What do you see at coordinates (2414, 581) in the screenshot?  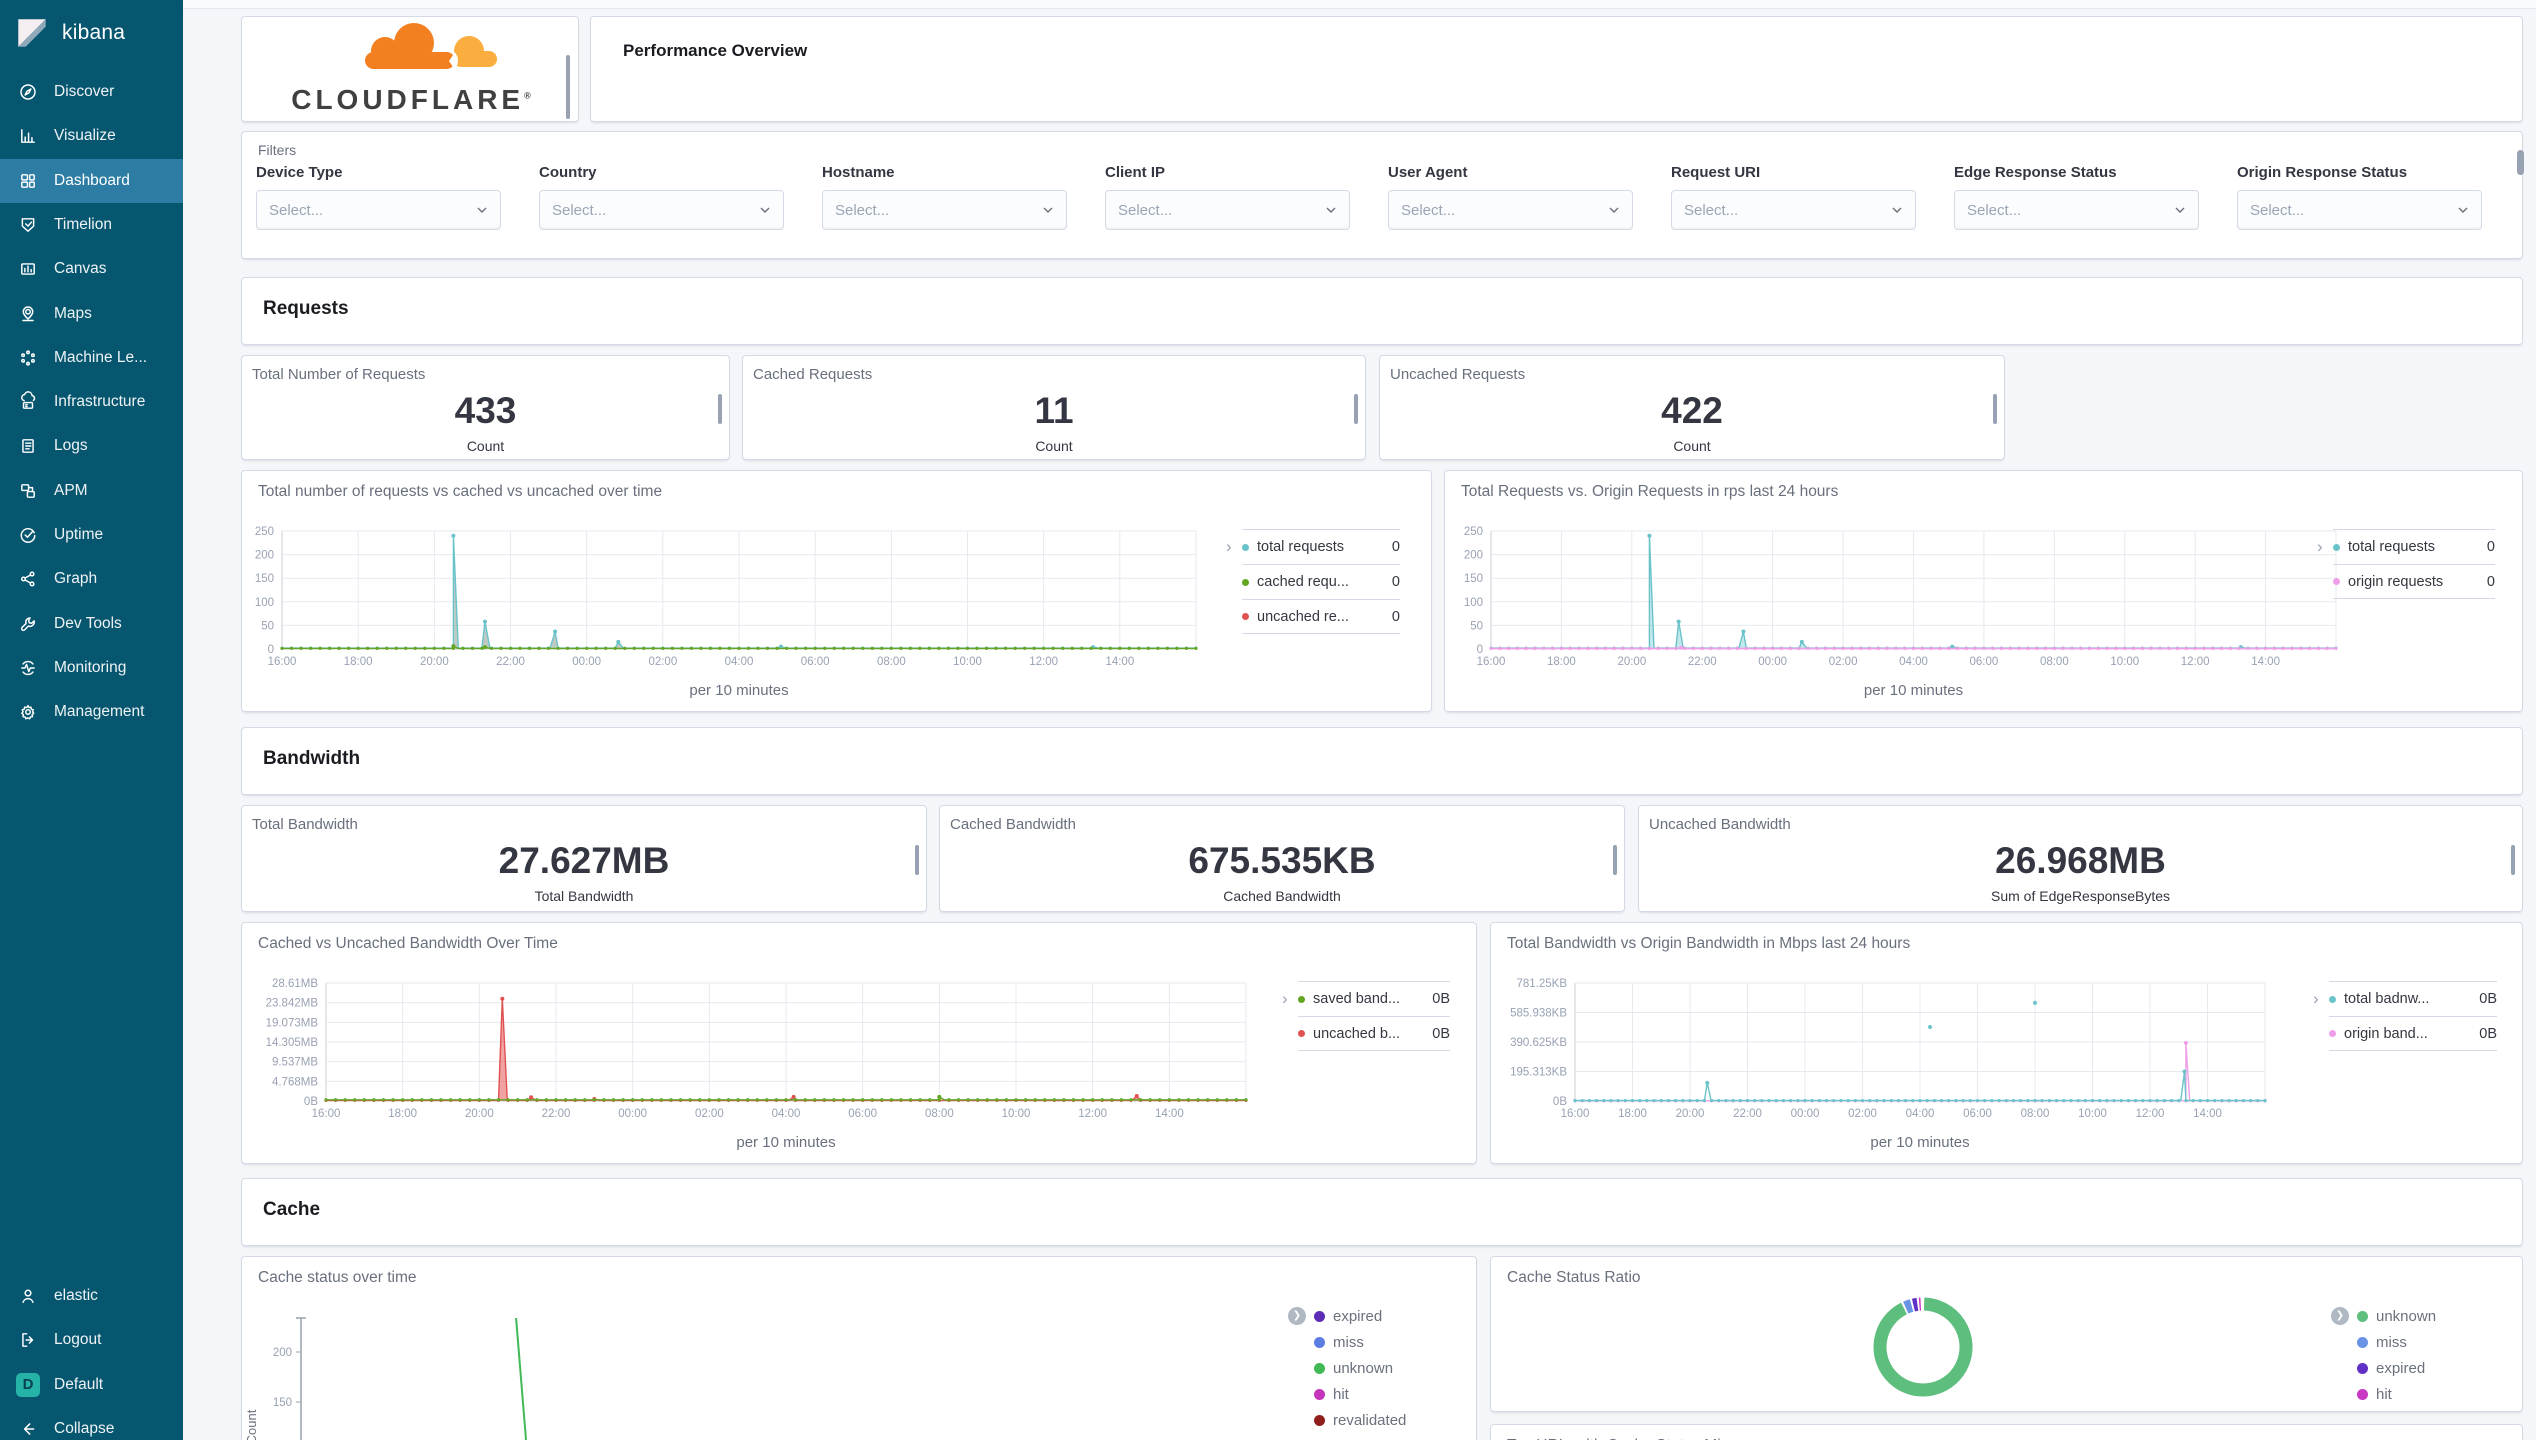 I see `legend-item-origin-requests: origin requests 0` at bounding box center [2414, 581].